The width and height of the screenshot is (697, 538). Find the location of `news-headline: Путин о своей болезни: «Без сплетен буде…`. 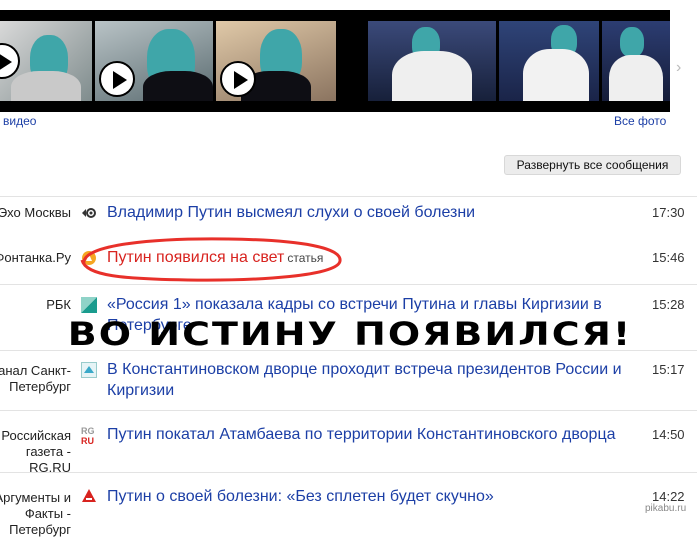

news-headline: Путин о своей болезни: «Без сплетен буде… is located at coordinates (372, 496).